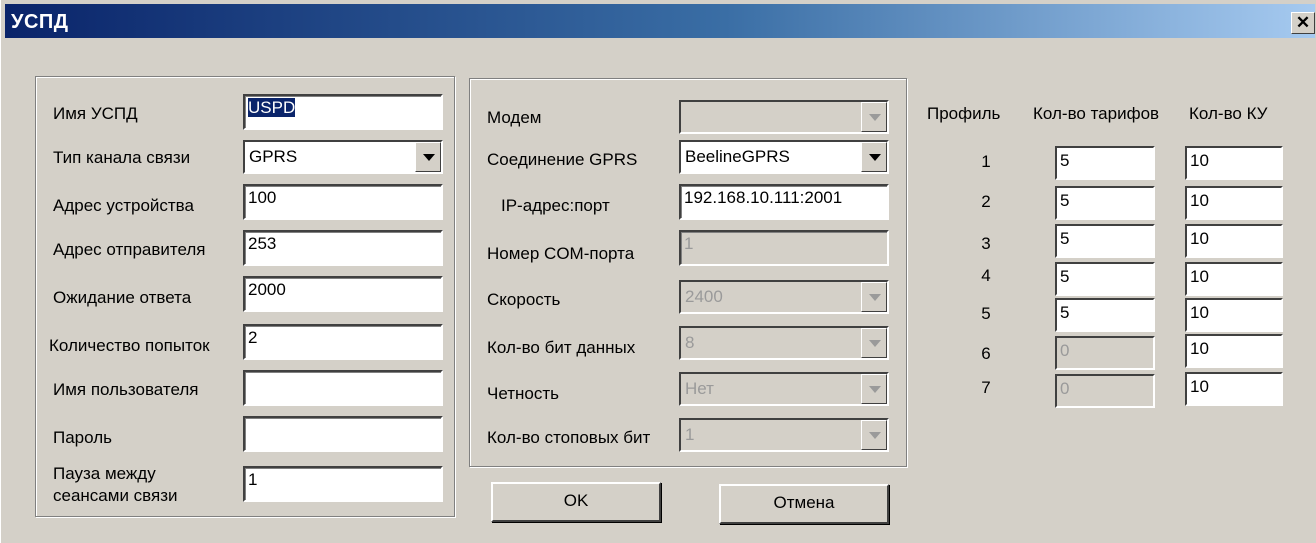 This screenshot has height=543, width=1316. I want to click on tariffs-input-6: 0, so click(1105, 353).